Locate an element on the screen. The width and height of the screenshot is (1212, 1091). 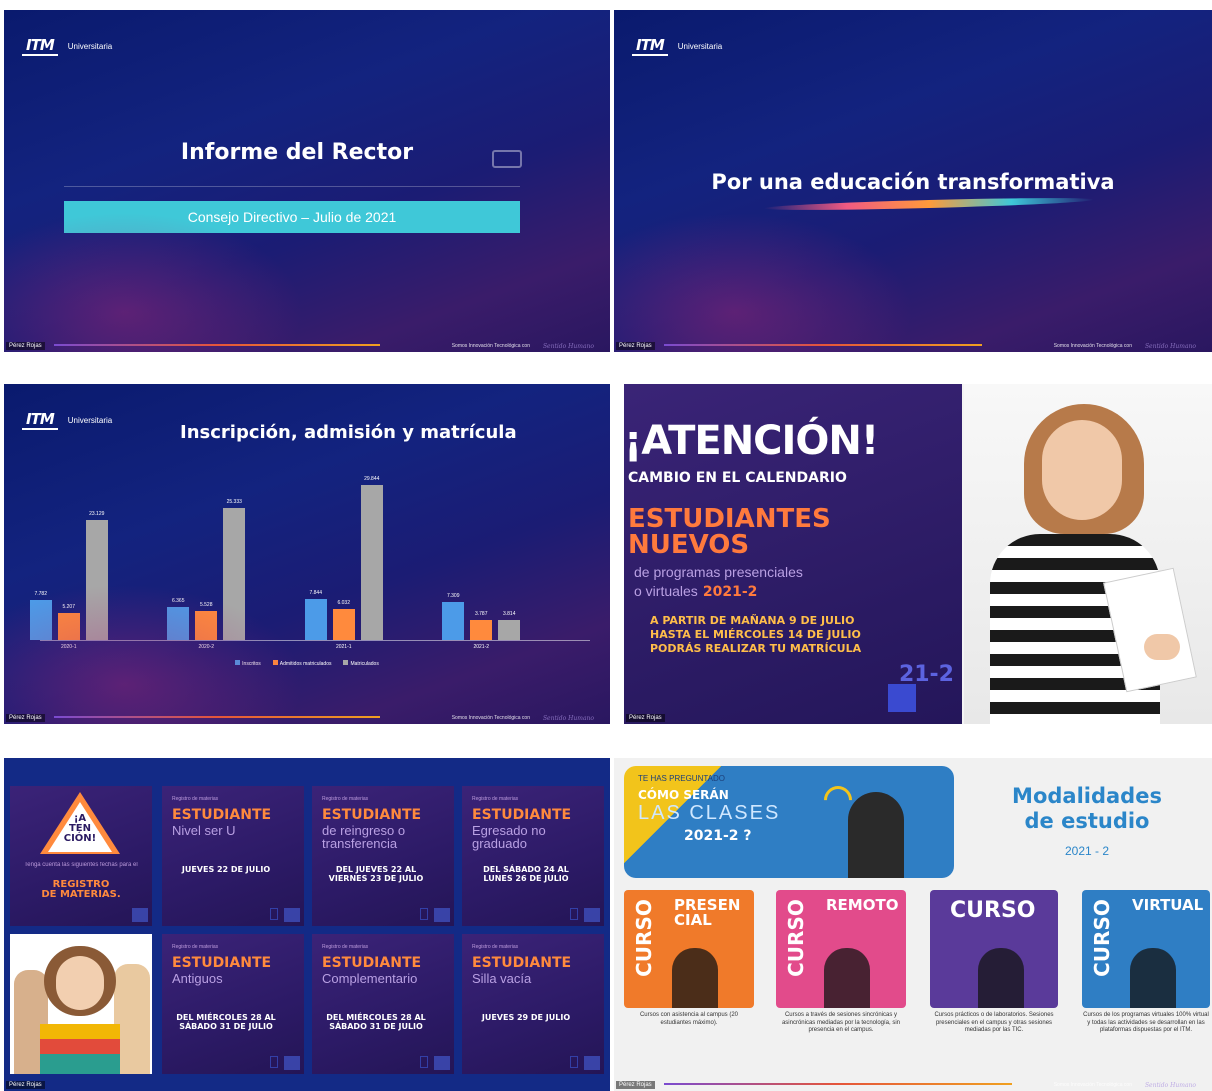
title-line1: Modalidades is located at coordinates (1087, 796).